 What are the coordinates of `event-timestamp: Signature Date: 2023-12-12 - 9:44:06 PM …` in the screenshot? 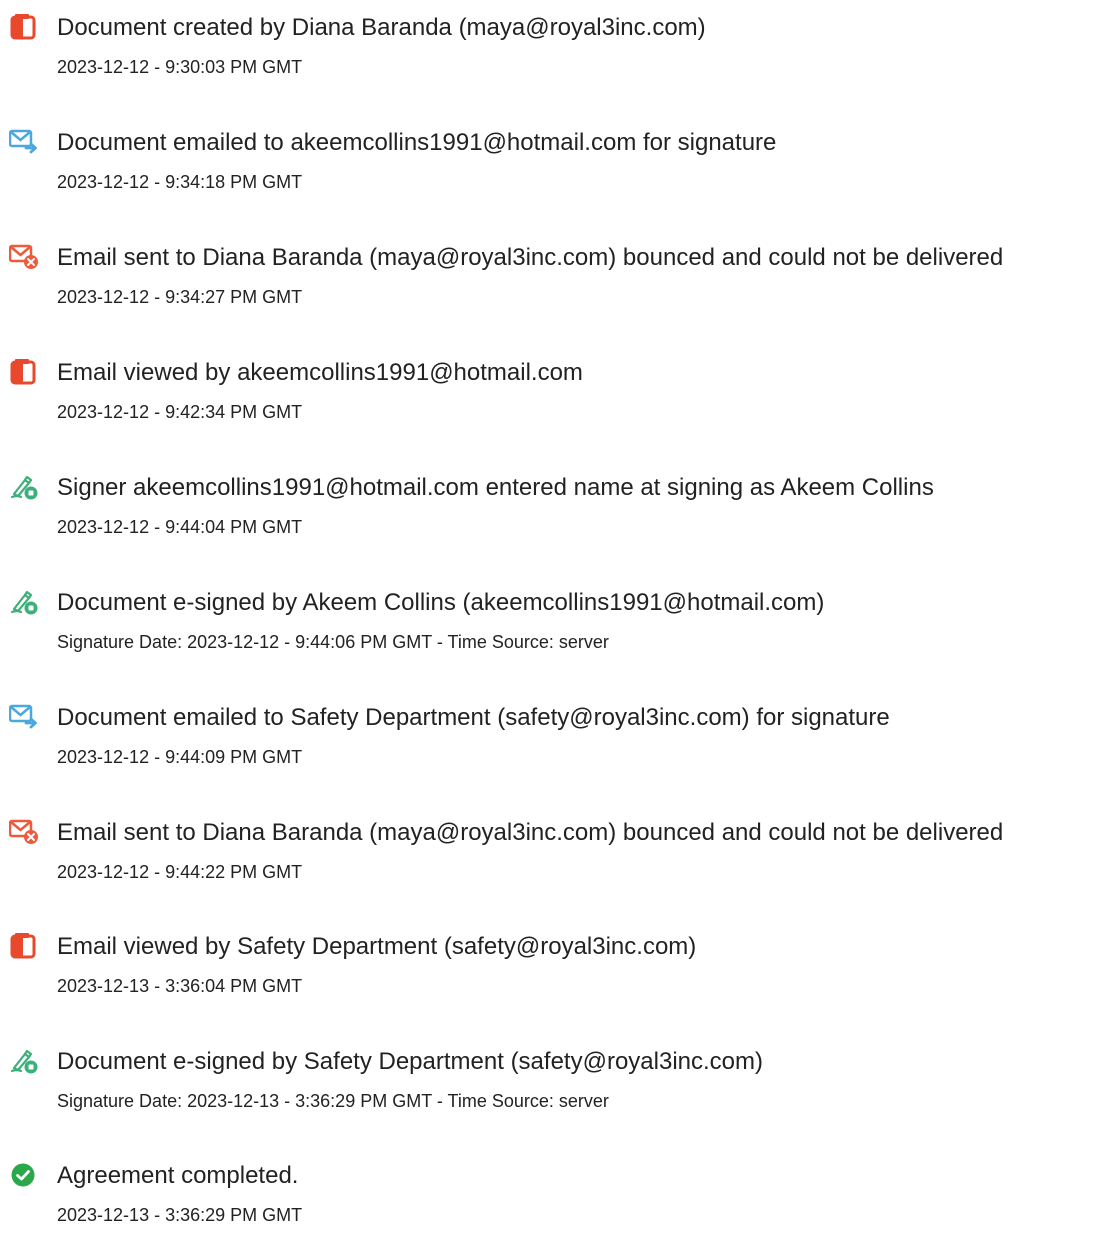 It's located at (333, 642).